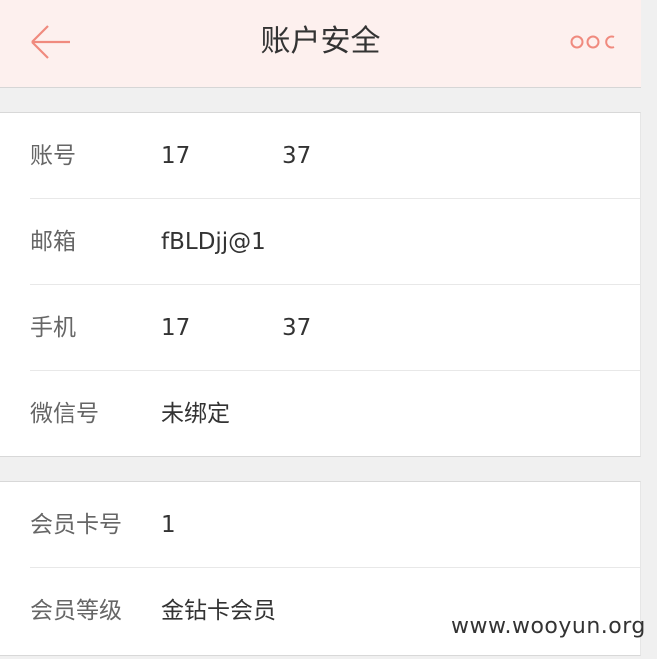  Describe the element at coordinates (218, 611) in the screenshot. I see `member-level-value: 金钻卡会员` at that location.